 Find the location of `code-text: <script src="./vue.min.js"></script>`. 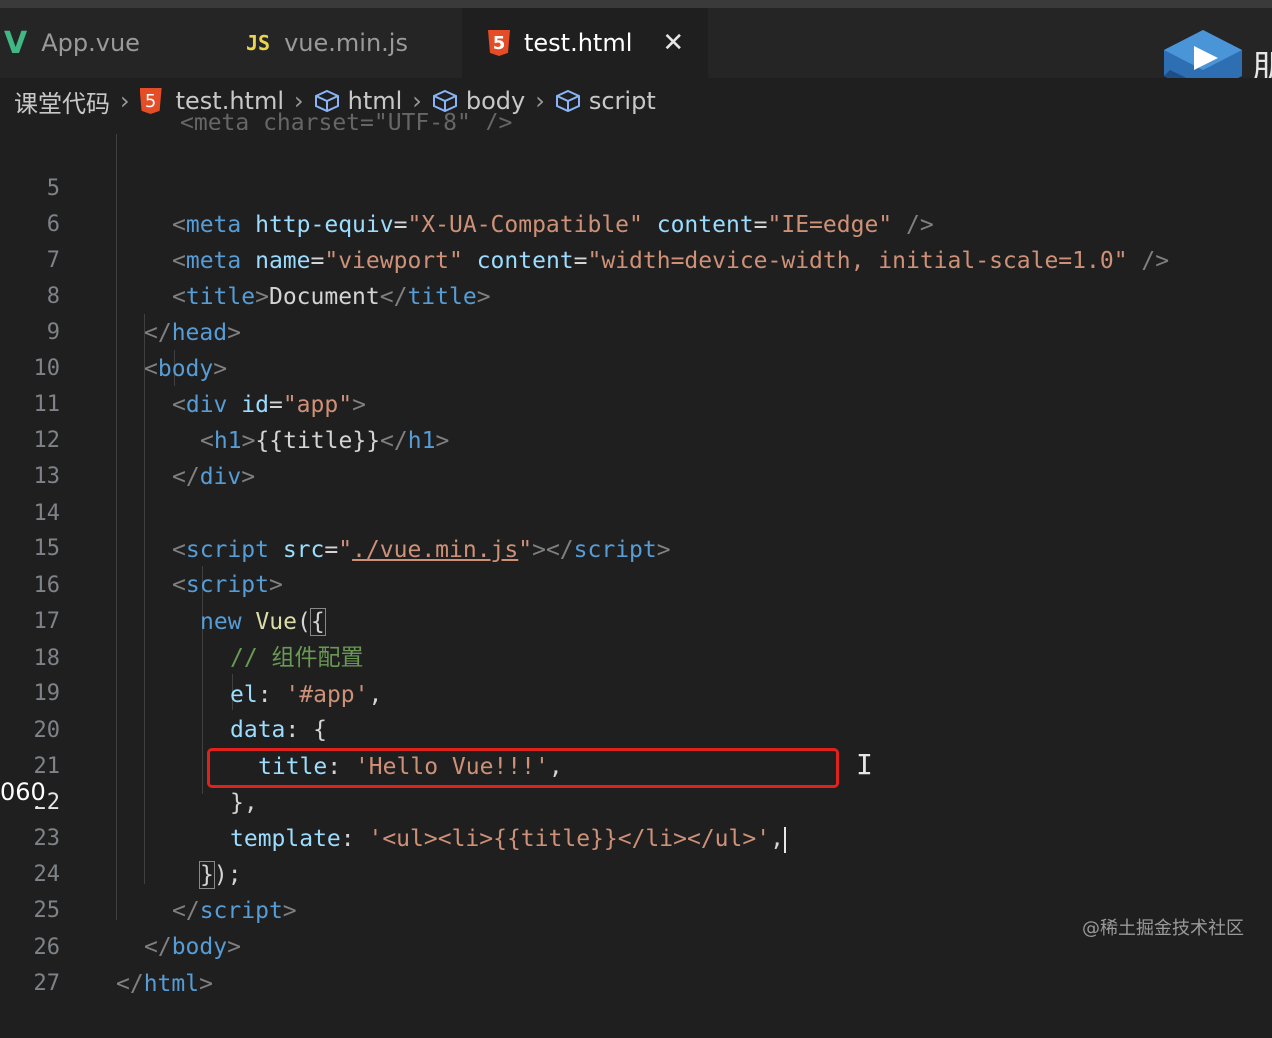

code-text: <script src="./vue.min.js"></script> is located at coordinates (421, 550).